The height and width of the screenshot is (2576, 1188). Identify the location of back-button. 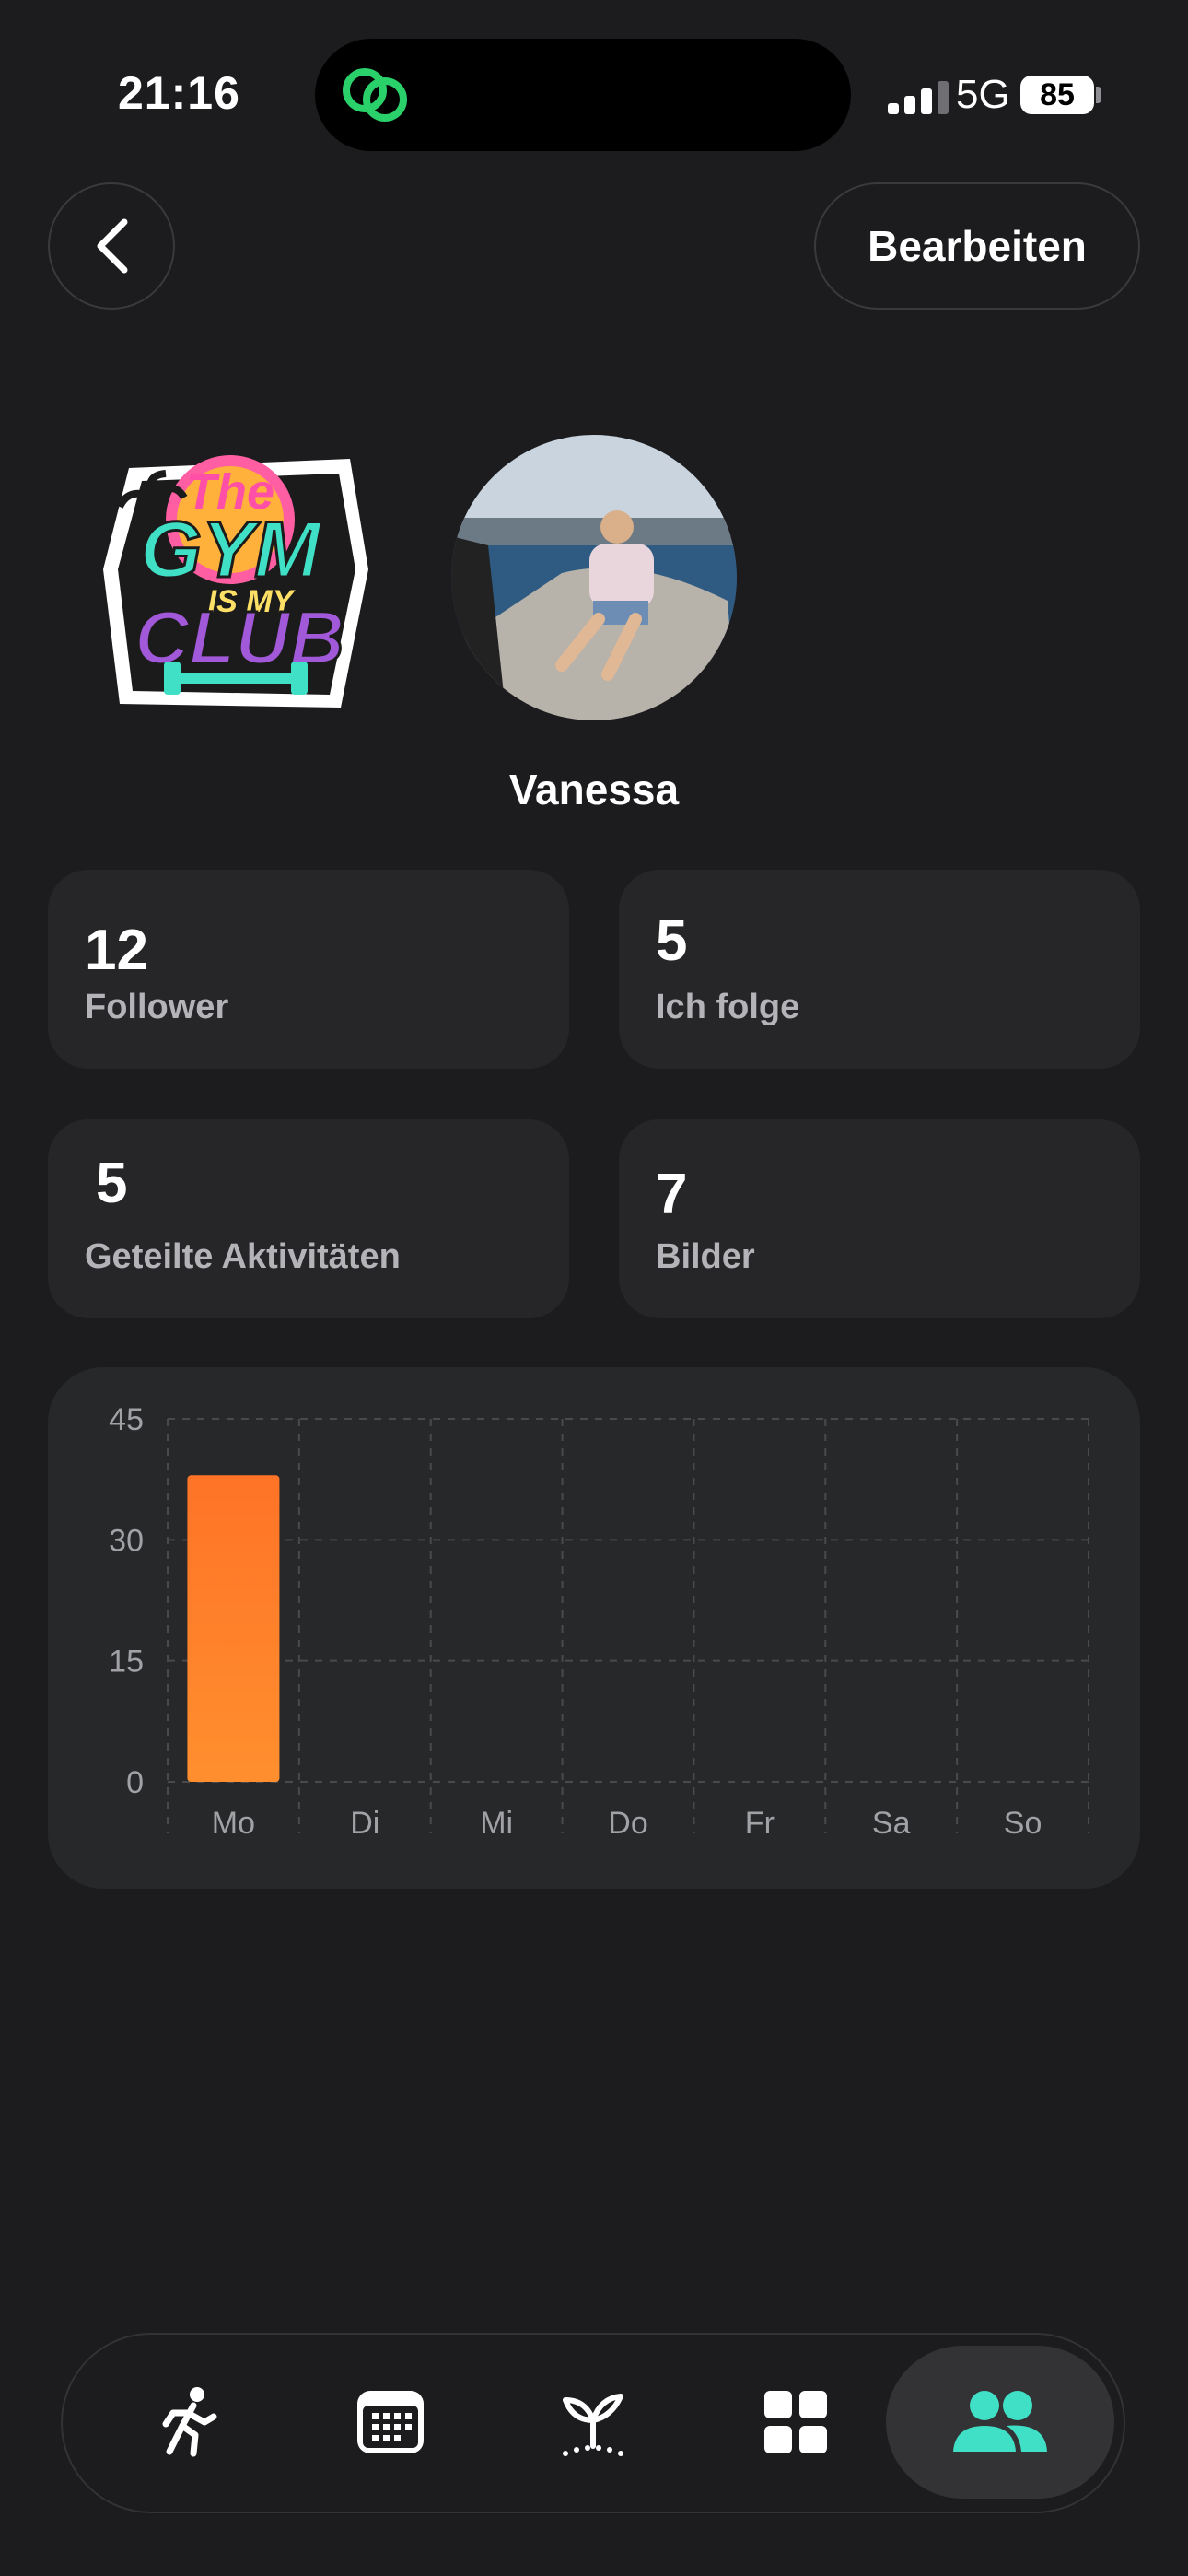
(111, 246).